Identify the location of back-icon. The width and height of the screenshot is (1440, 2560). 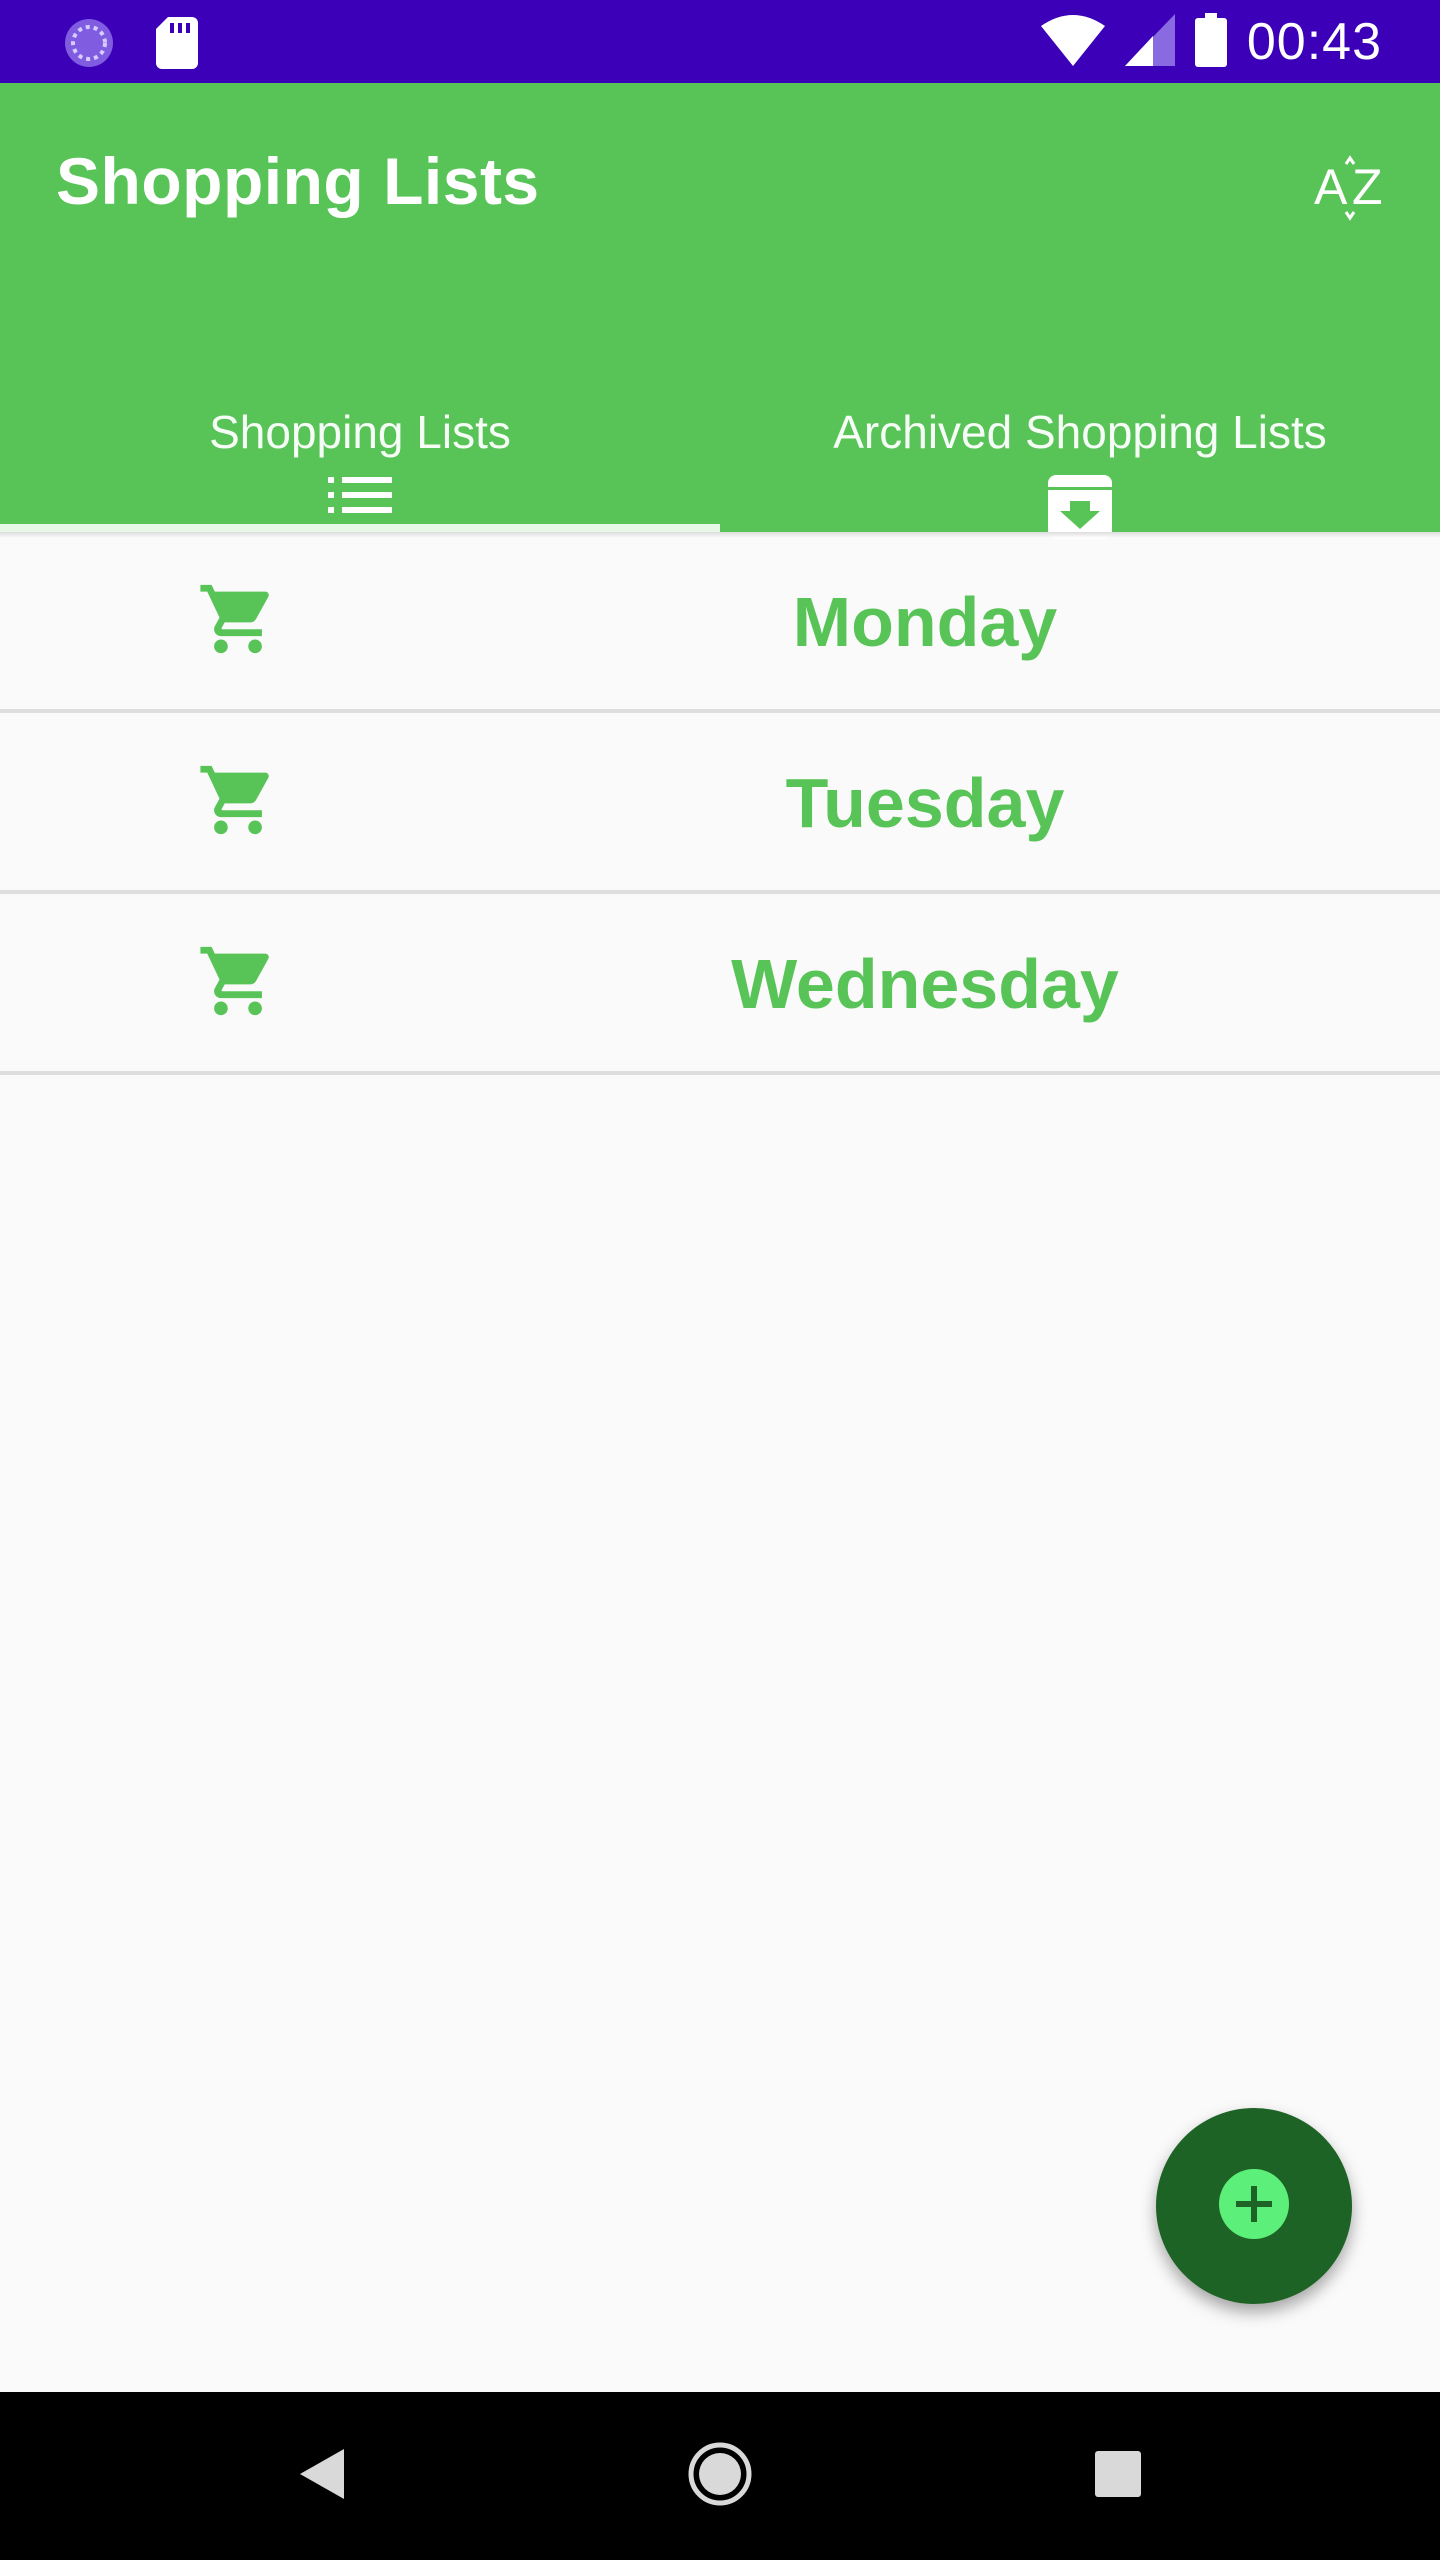
(322, 2476).